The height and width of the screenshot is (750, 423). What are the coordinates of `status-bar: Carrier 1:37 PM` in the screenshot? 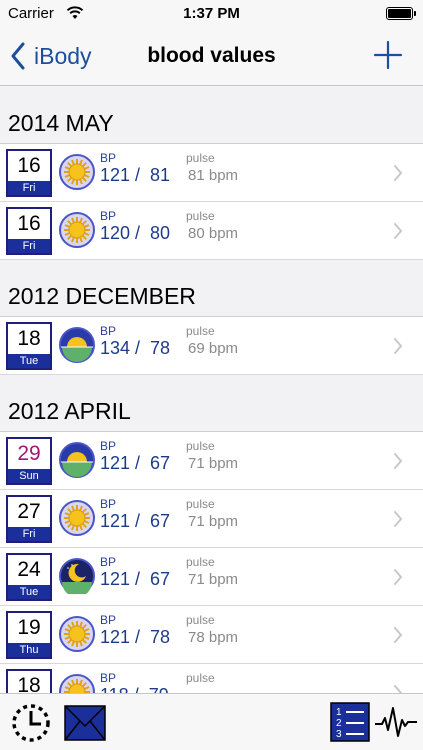 It's located at (211, 14).